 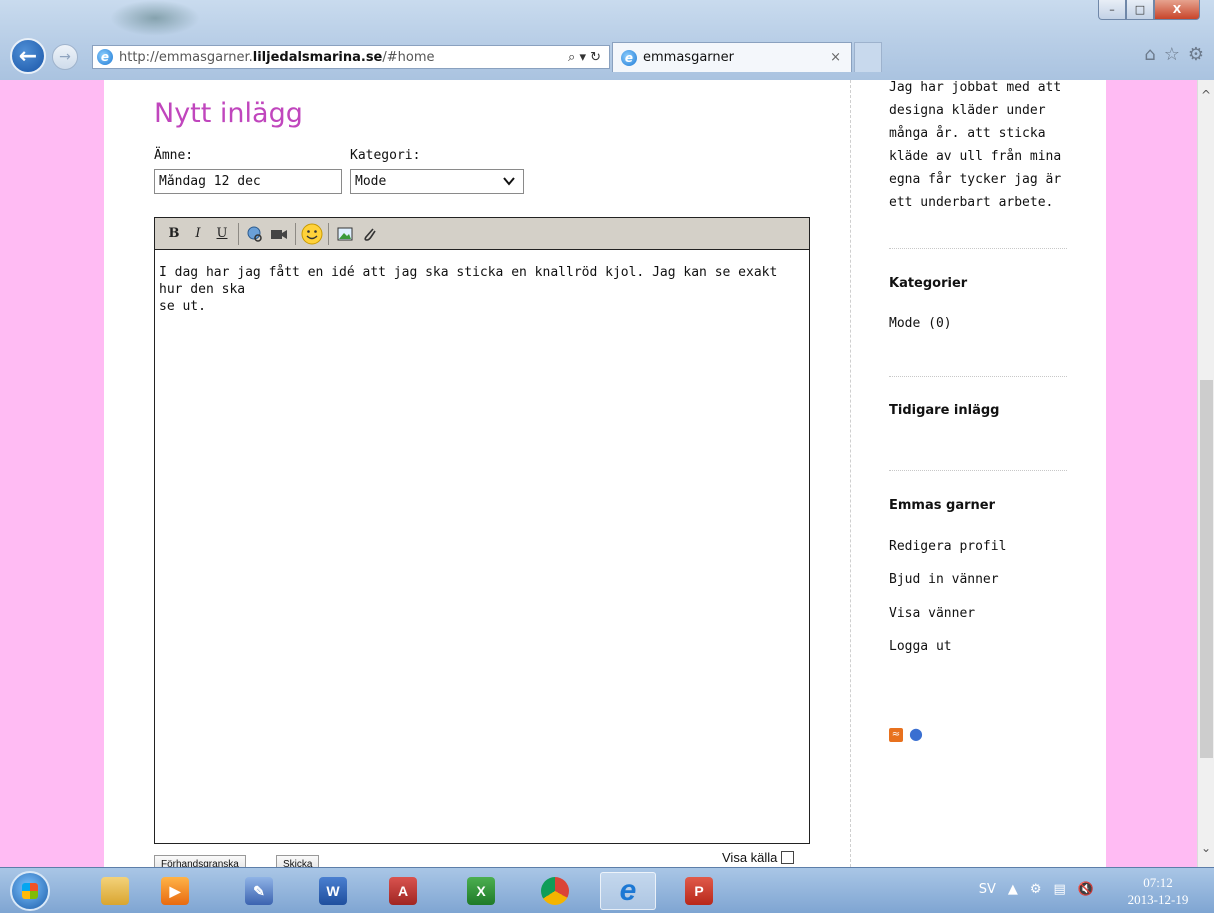 I want to click on tab-emmasgarner: e emmasgarner ×, so click(x=732, y=57).